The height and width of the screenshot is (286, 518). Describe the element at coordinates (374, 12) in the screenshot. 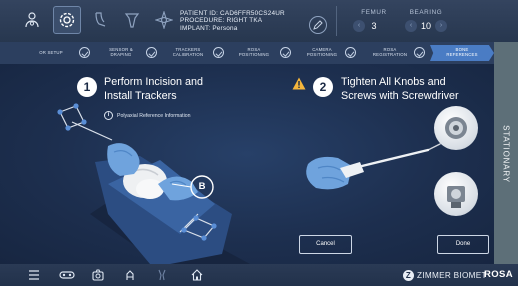

I see `femur-label: FEMUR` at that location.